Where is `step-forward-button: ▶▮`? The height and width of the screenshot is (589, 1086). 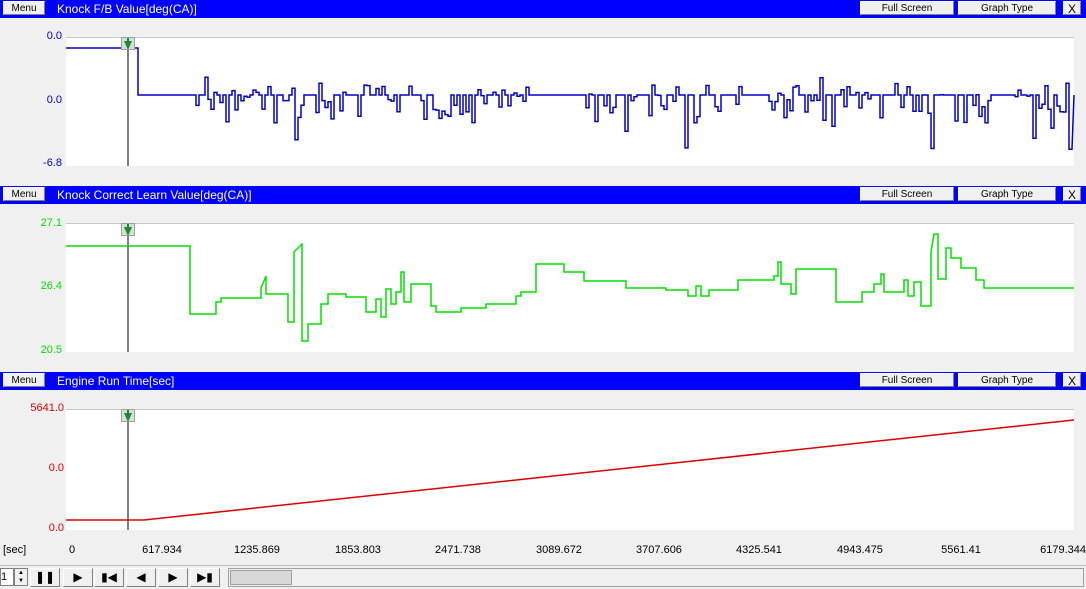
step-forward-button: ▶▮ is located at coordinates (205, 577).